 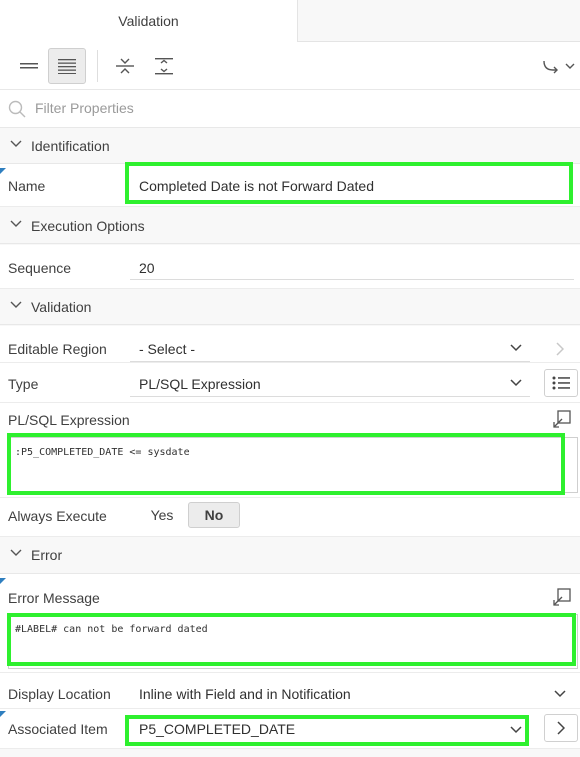 What do you see at coordinates (290, 344) in the screenshot?
I see `row-editable-region: Editable Region - Select -` at bounding box center [290, 344].